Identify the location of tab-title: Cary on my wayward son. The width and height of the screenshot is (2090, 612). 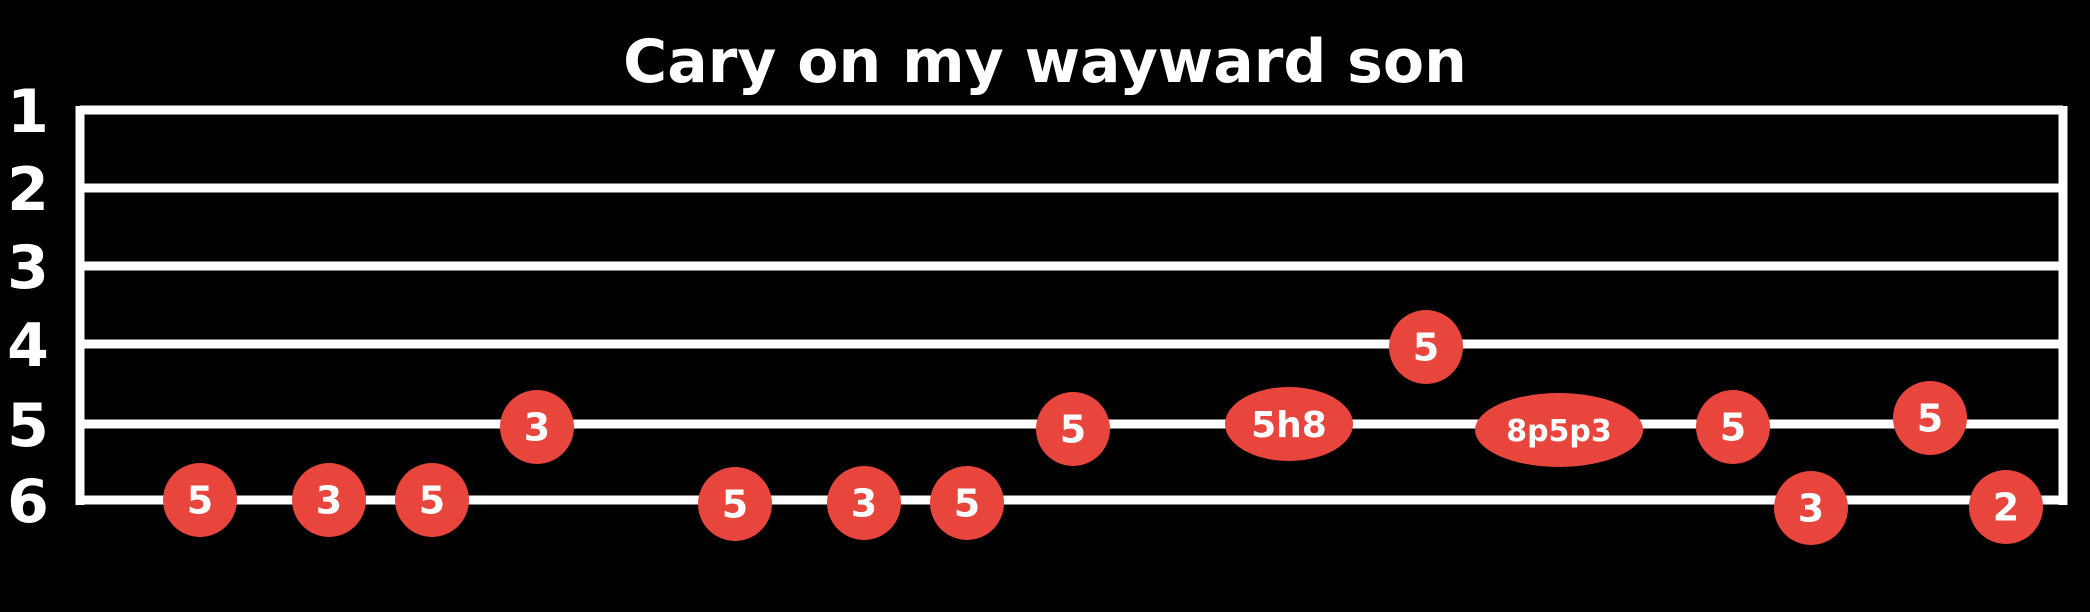
(1045, 62).